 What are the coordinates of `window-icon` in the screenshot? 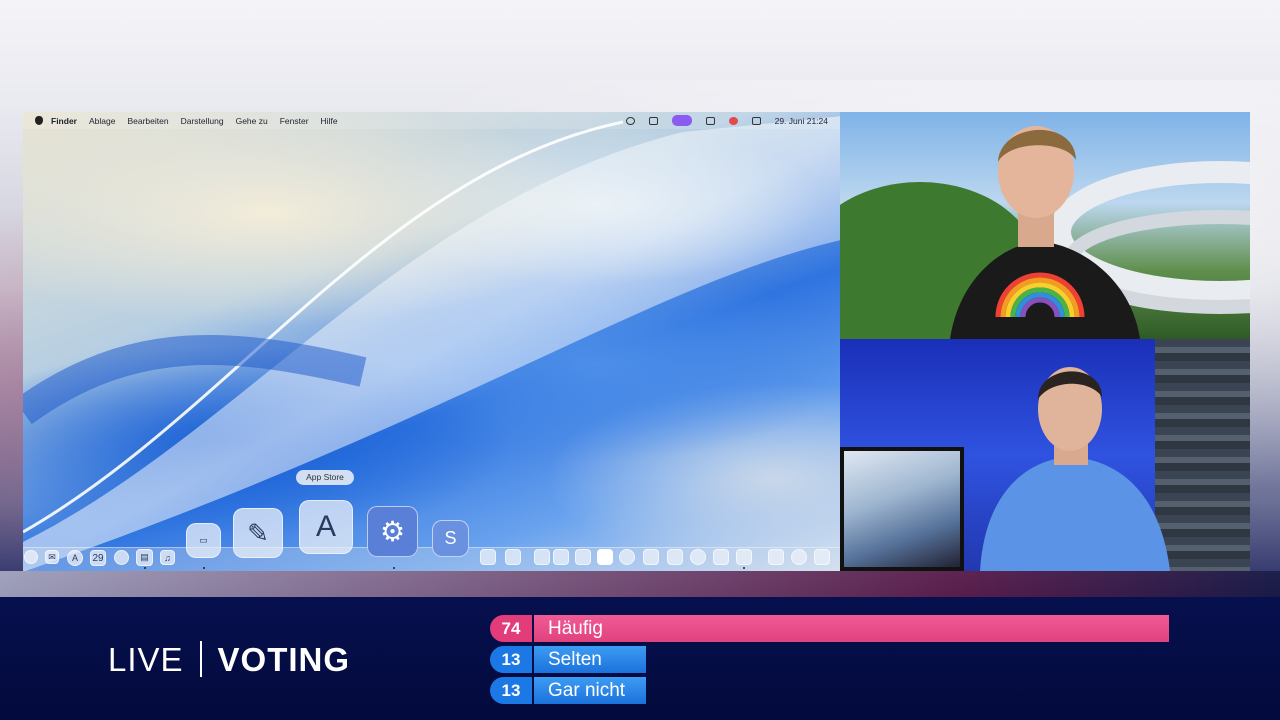 It's located at (488, 557).